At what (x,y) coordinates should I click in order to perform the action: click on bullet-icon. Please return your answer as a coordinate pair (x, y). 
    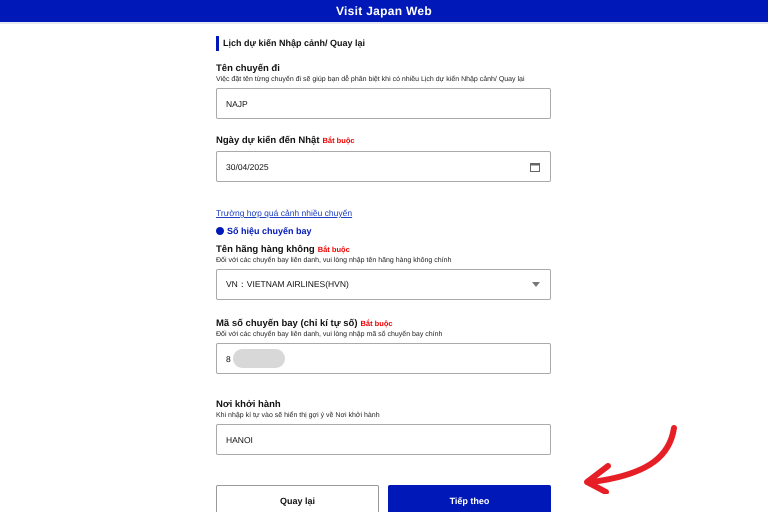
    Looking at the image, I should click on (220, 231).